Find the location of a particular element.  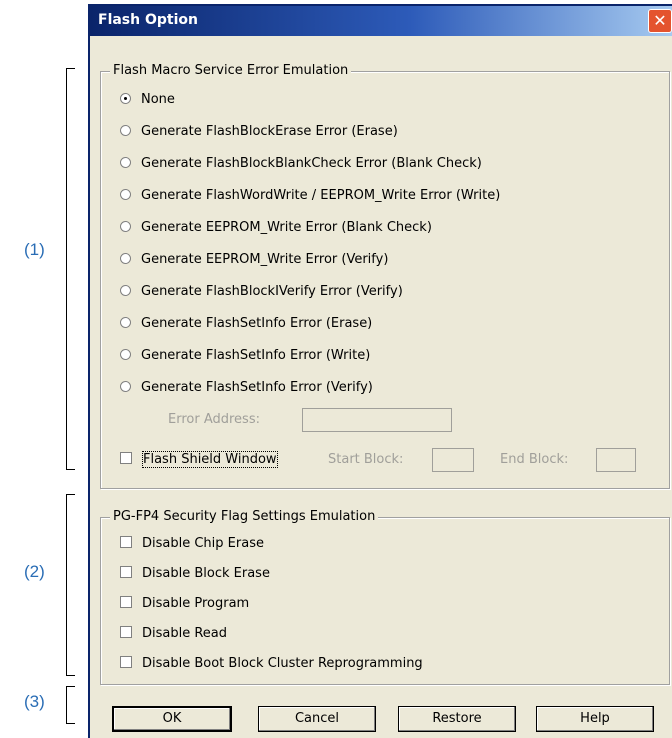

disable-program-checkbox: Disable Program is located at coordinates (184, 604).